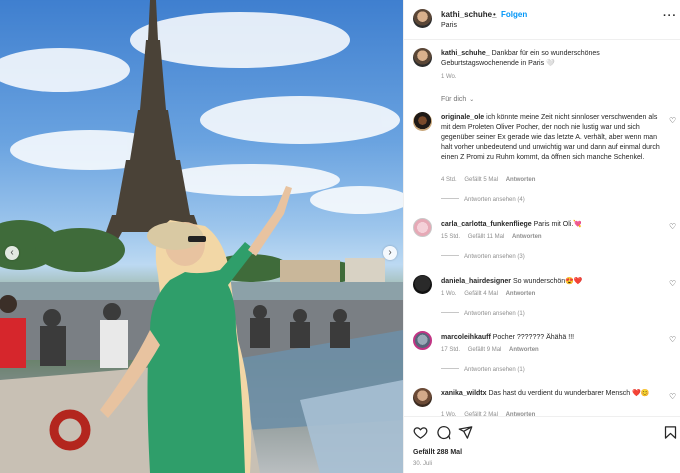  What do you see at coordinates (533, 337) in the screenshot?
I see `comment-text: Pocher ??????? Ähähä !!!` at bounding box center [533, 337].